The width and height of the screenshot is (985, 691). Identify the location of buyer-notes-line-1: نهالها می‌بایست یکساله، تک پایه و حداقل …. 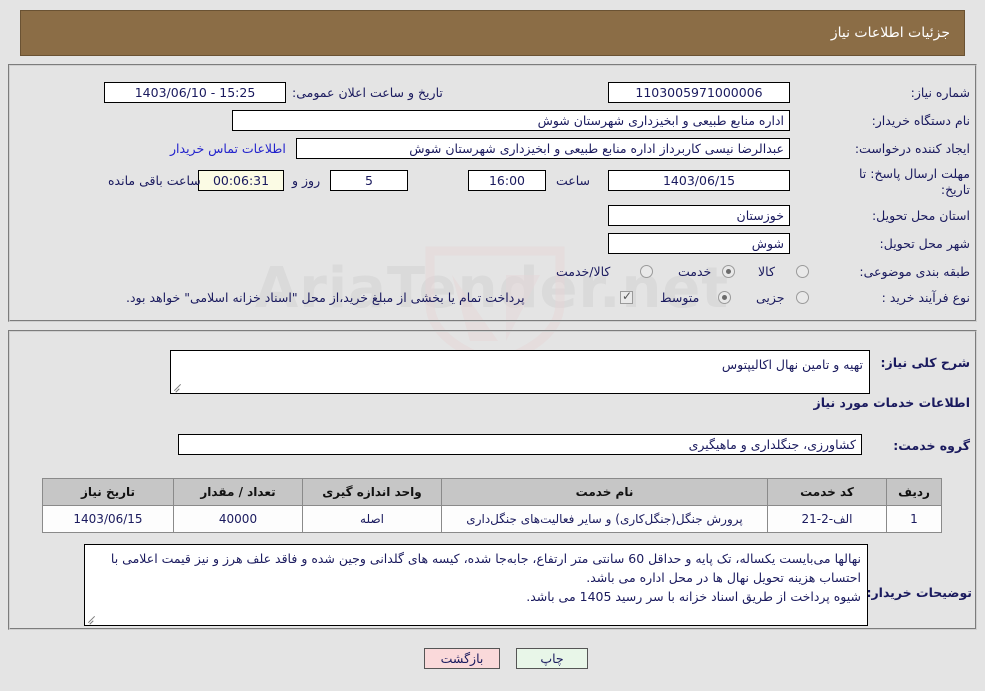
(485, 568).